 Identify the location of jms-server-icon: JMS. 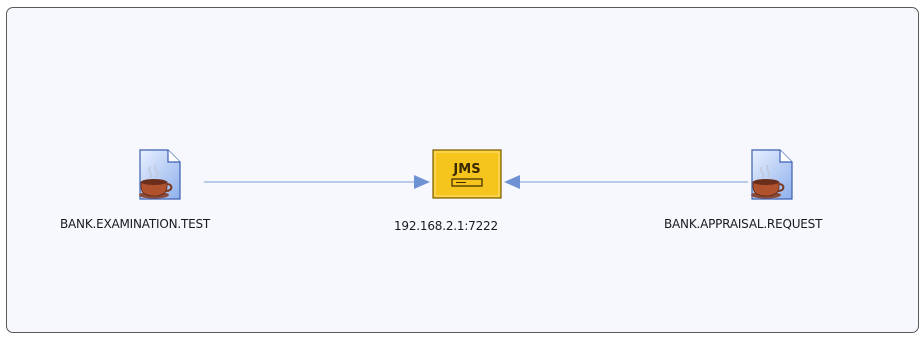
(467, 174).